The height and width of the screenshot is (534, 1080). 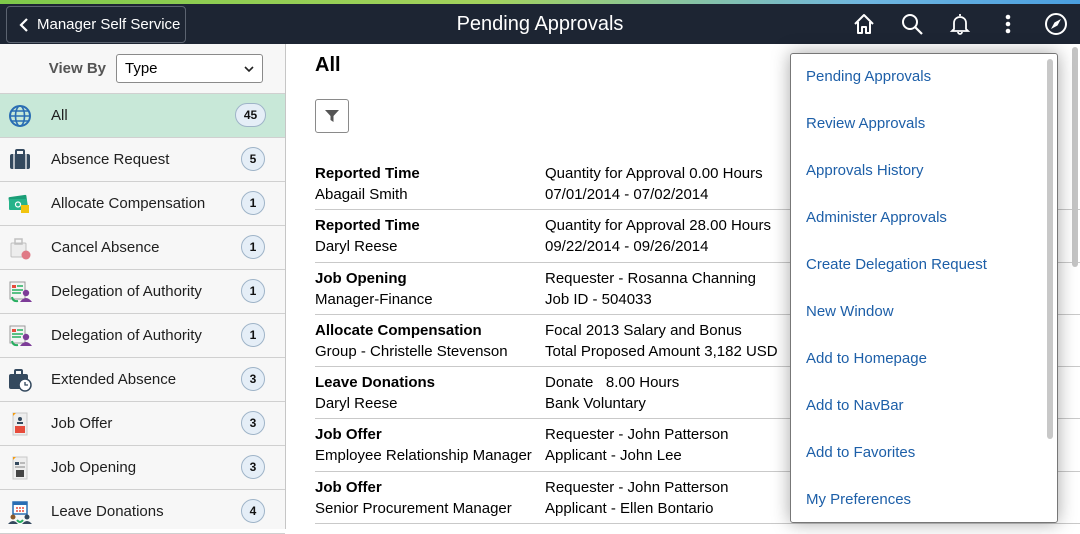 I want to click on navbar-button, so click(x=1056, y=24).